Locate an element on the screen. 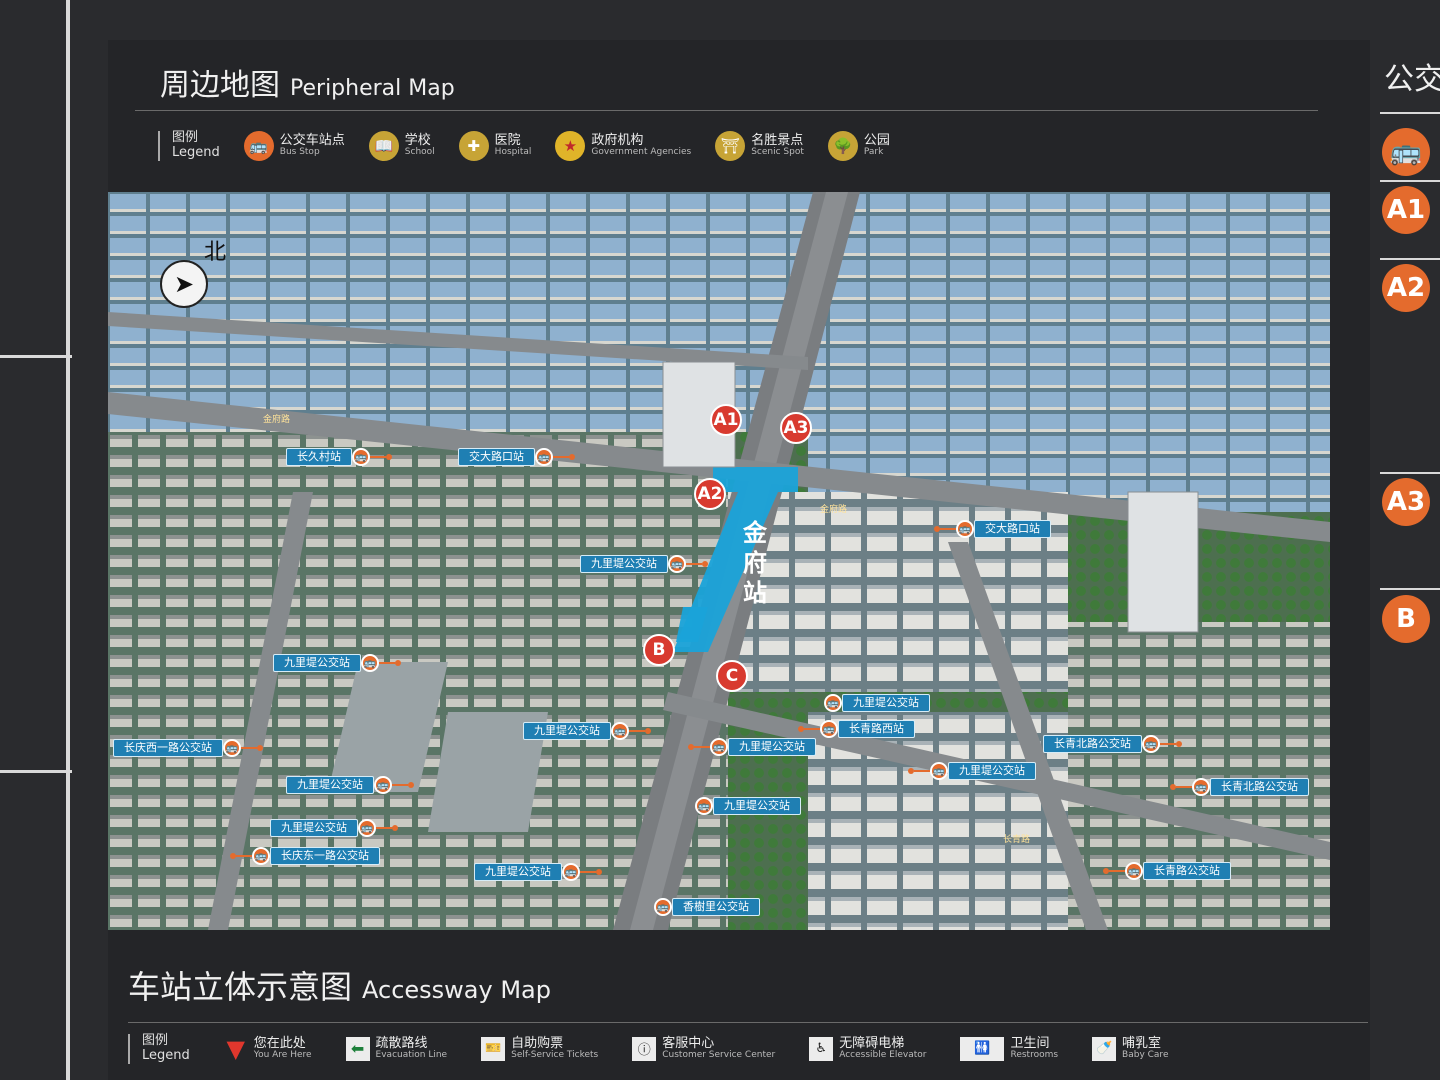 The height and width of the screenshot is (1080, 1440). legend-scenic-spot: ⛩ 名胜景点 Scenic Spot is located at coordinates (759, 146).